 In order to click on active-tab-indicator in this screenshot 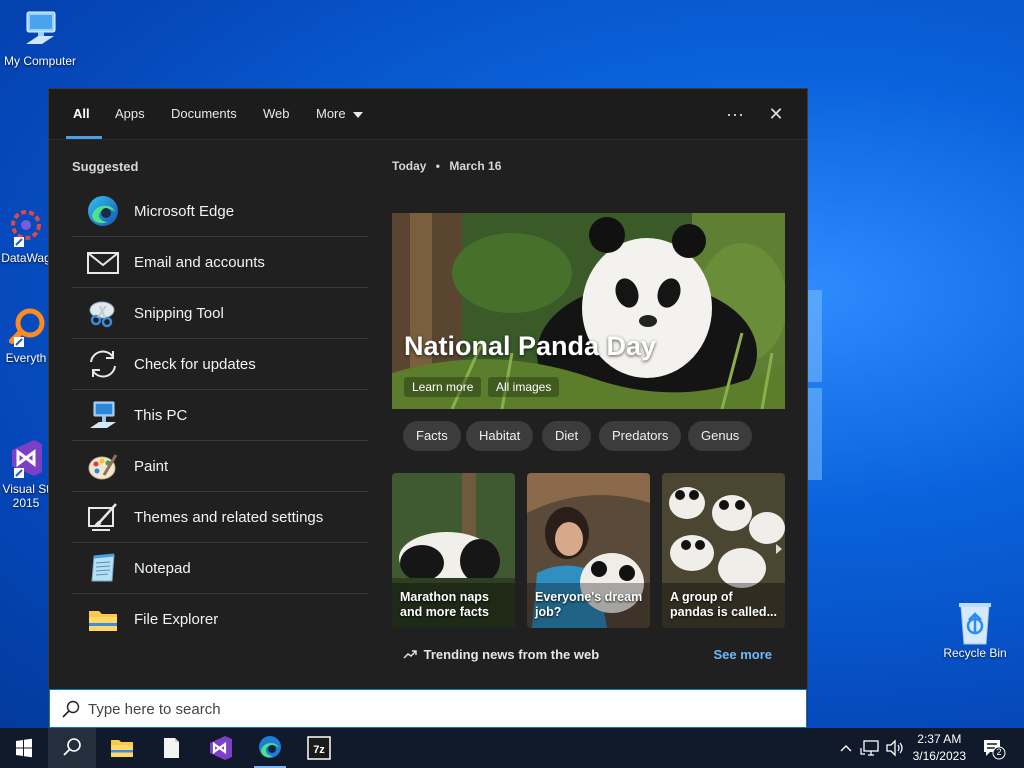, I will do `click(84, 137)`.